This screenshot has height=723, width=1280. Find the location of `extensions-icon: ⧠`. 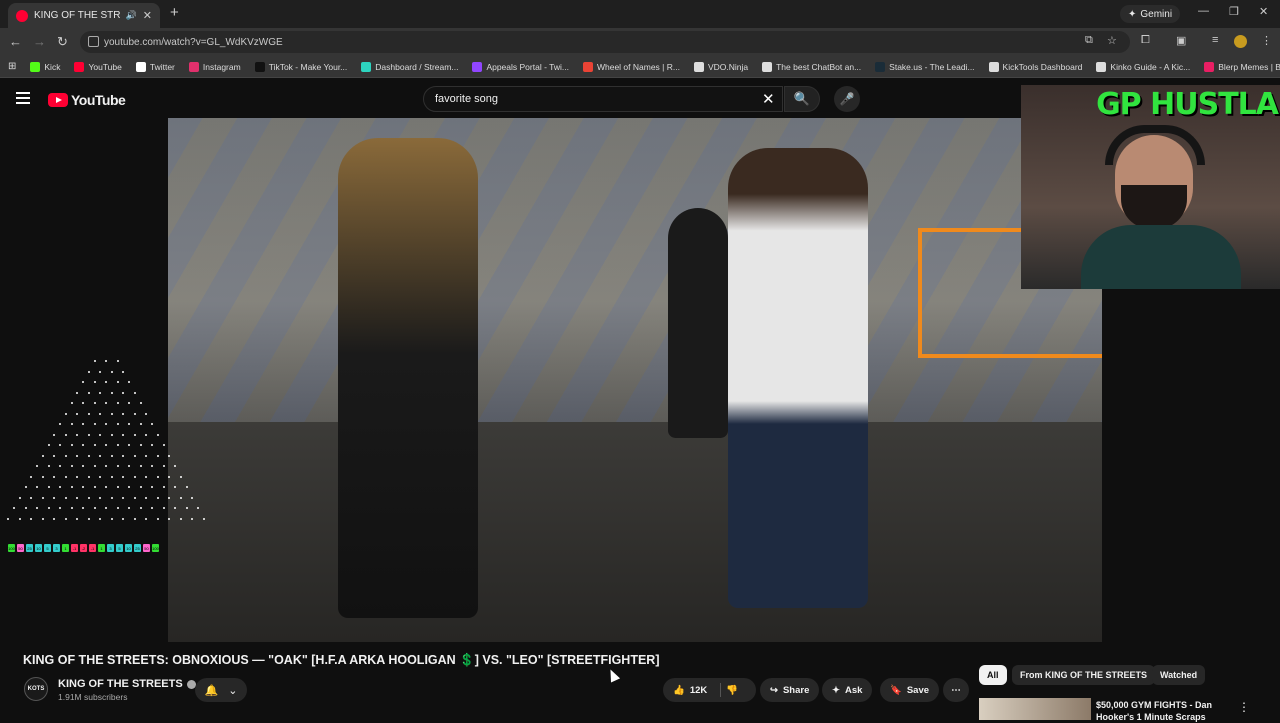

extensions-icon: ⧠ is located at coordinates (1145, 40).